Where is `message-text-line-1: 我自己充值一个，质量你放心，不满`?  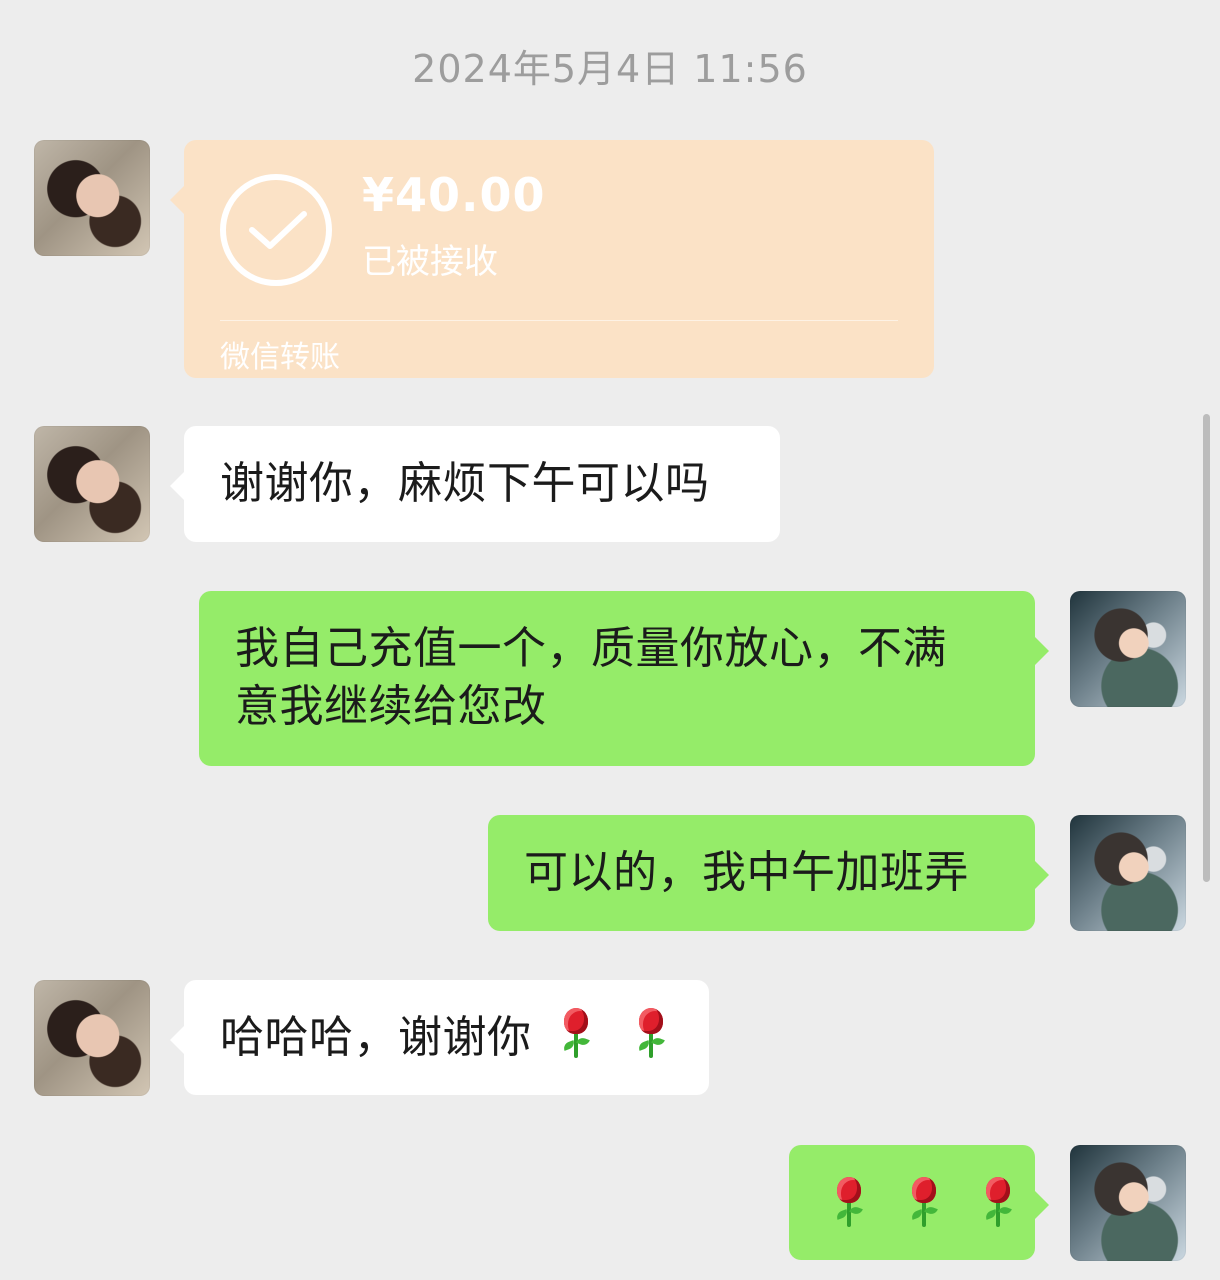 message-text-line-1: 我自己充值一个，质量你放心，不满 is located at coordinates (591, 648).